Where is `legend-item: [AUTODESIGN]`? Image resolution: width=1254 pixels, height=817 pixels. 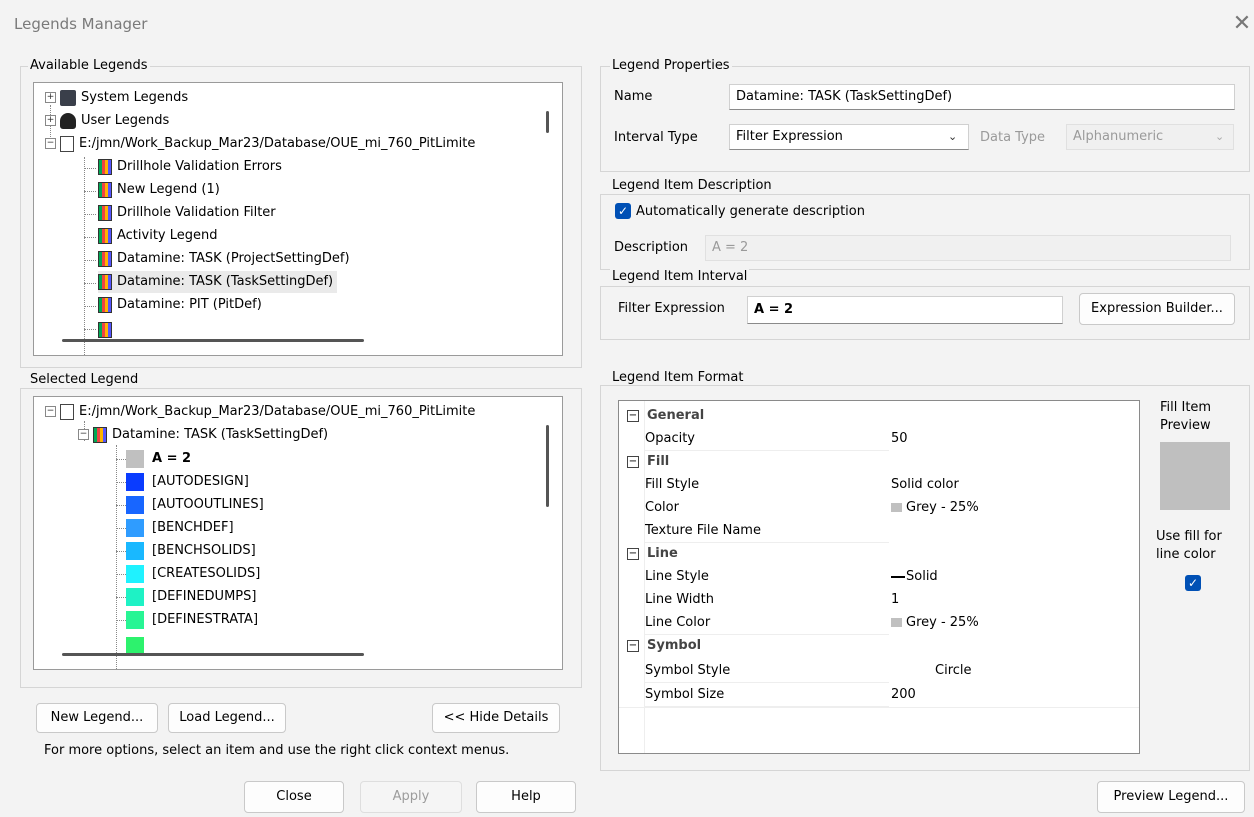
legend-item: [AUTODESIGN] is located at coordinates (187, 482).